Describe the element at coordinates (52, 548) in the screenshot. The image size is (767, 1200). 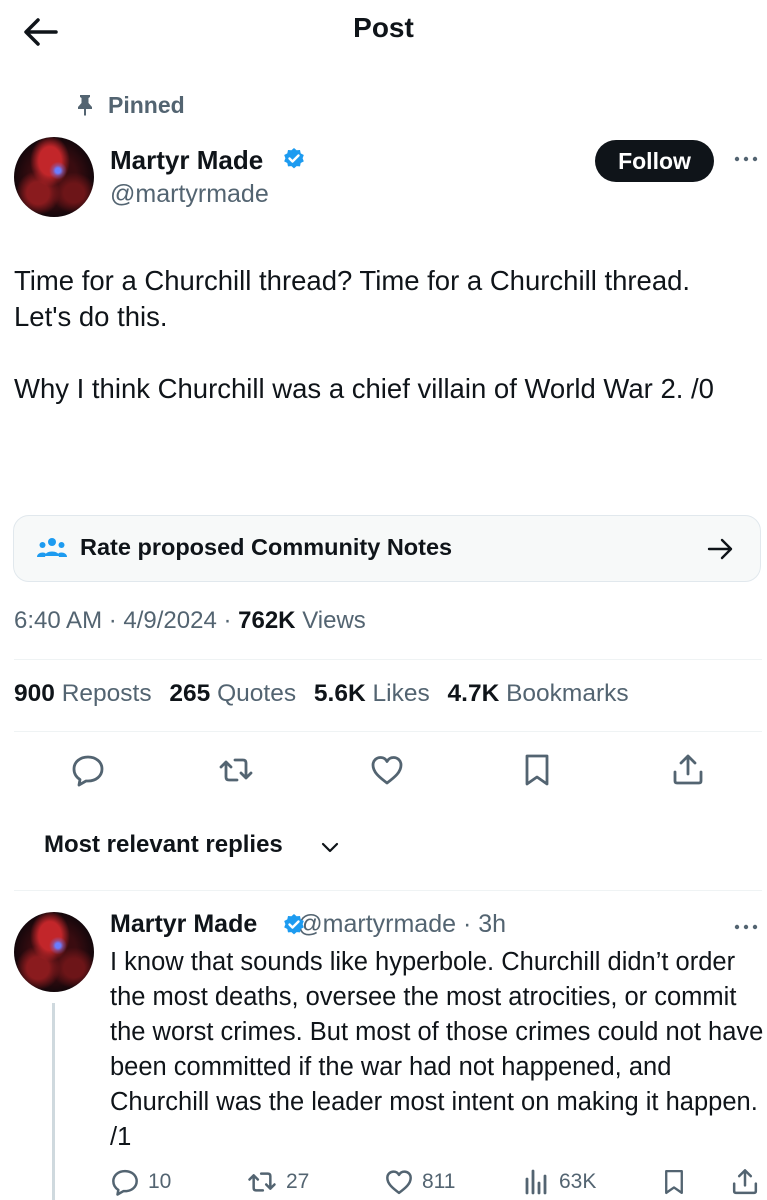
I see `people-icon` at that location.